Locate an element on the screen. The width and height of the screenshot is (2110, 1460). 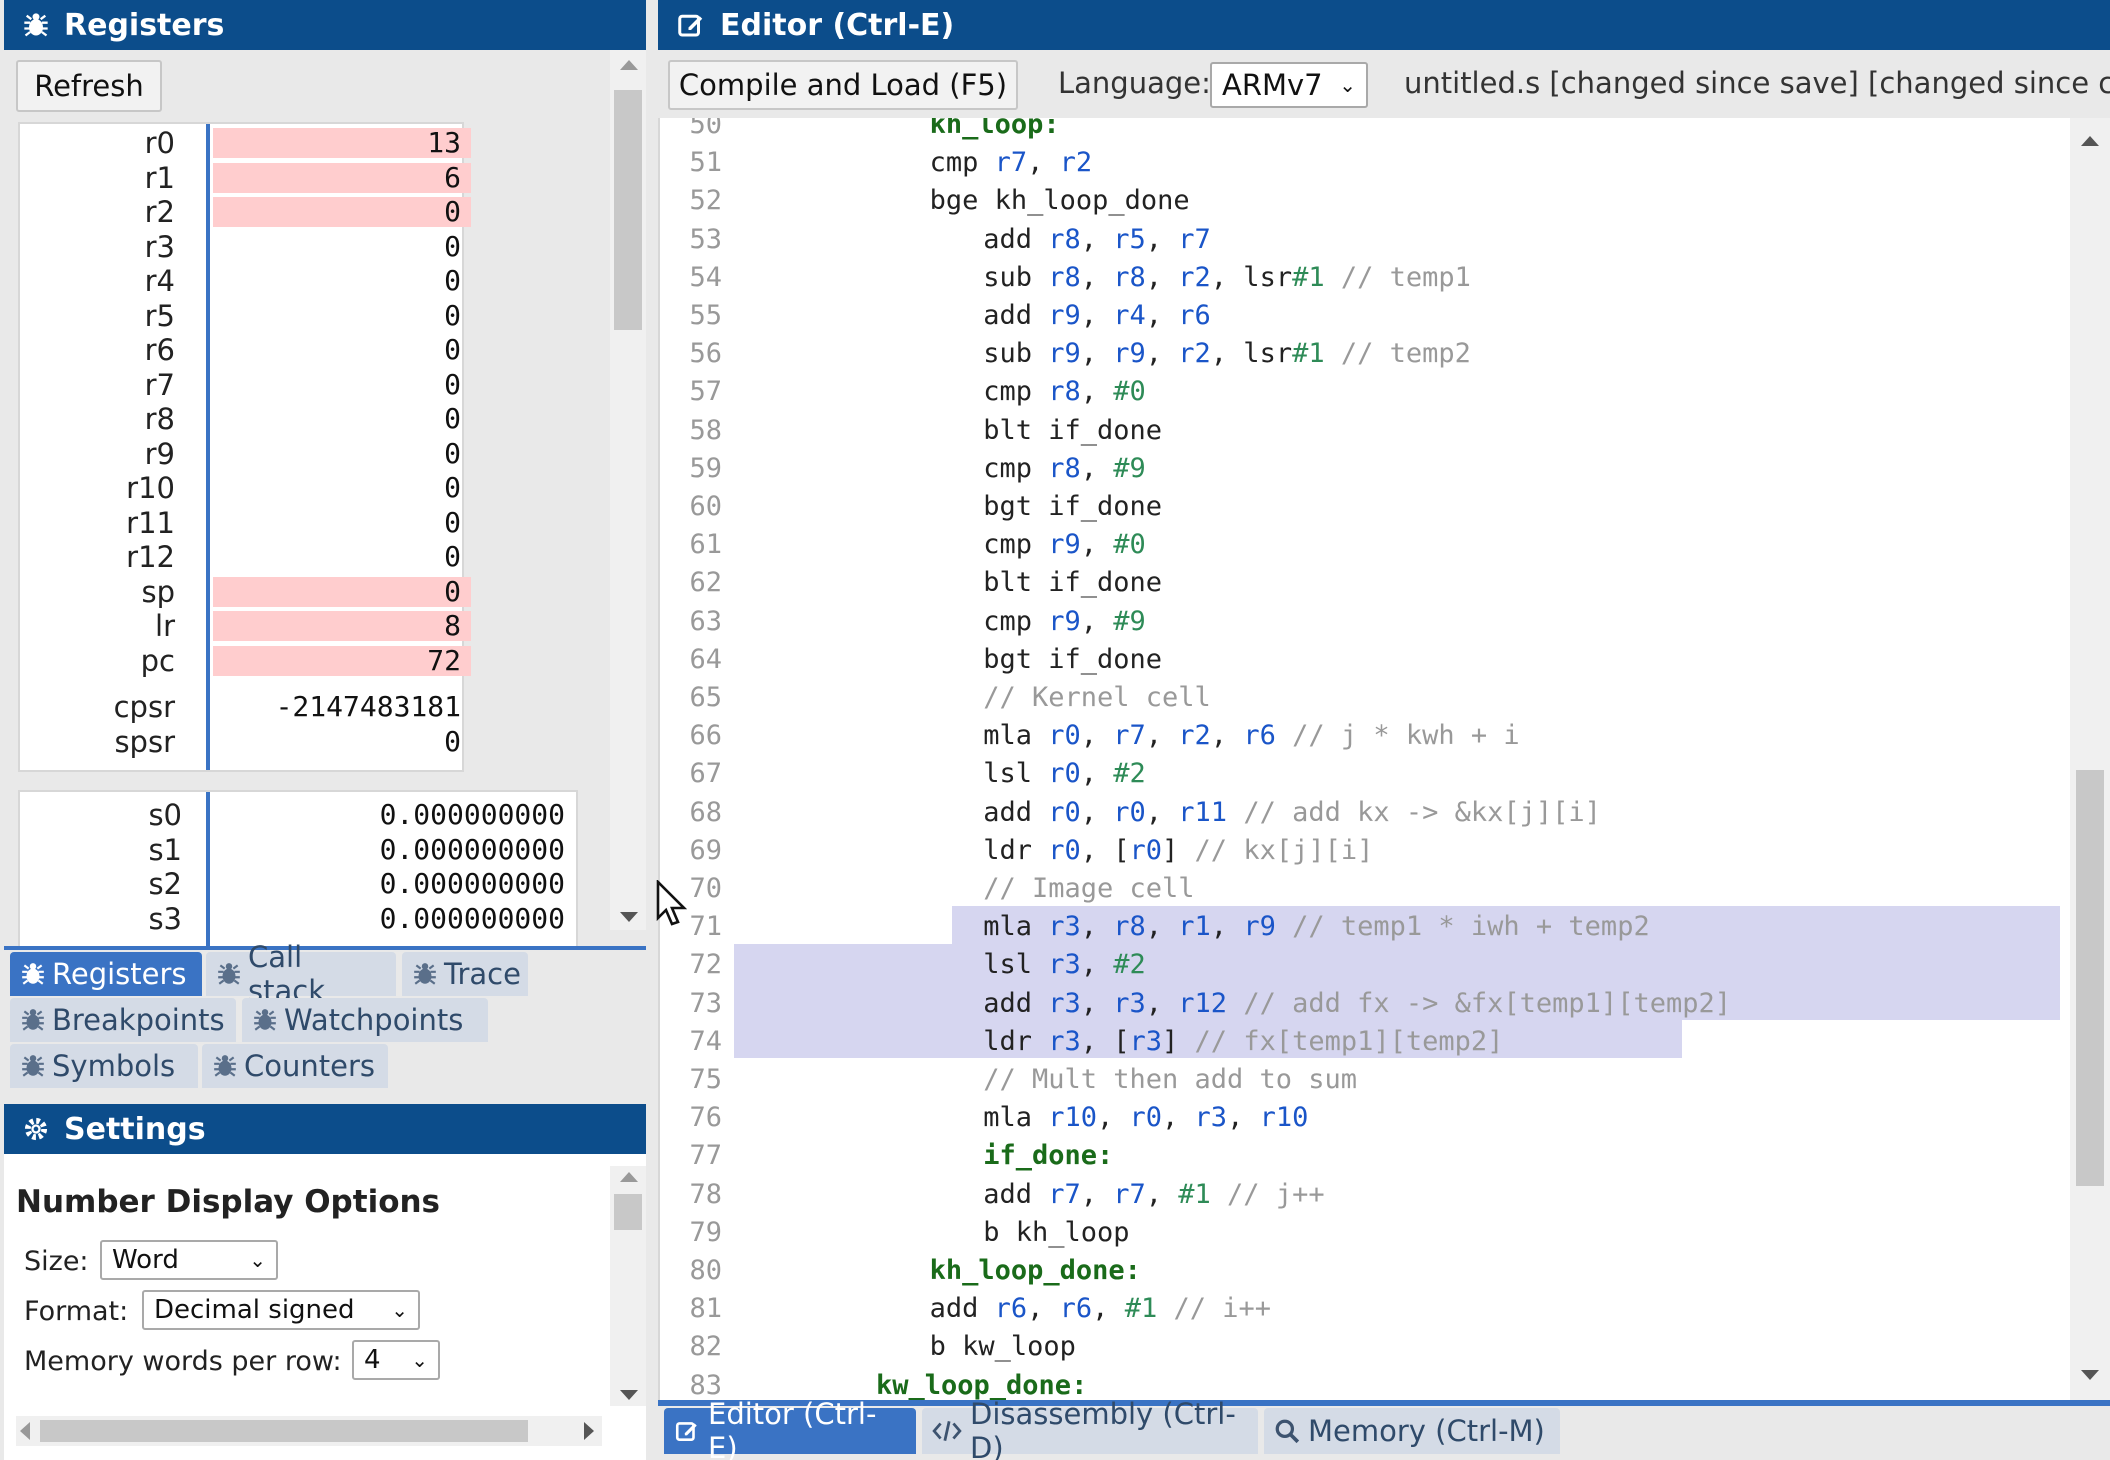
bottom-tab-editor: Editor (Ctrl-E) is located at coordinates (790, 1428).